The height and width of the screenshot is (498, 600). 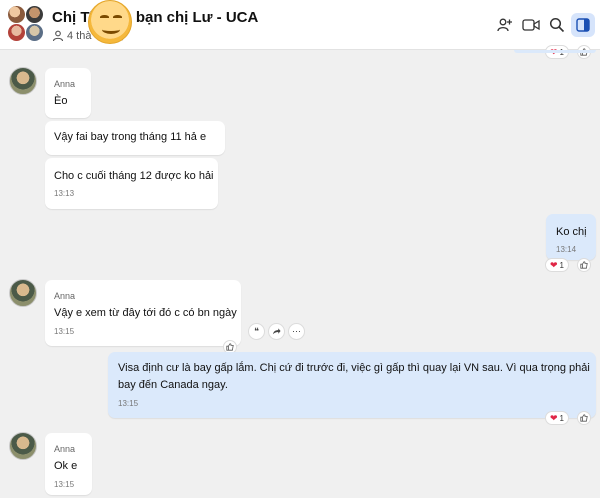 I want to click on search-icon, so click(x=557, y=25).